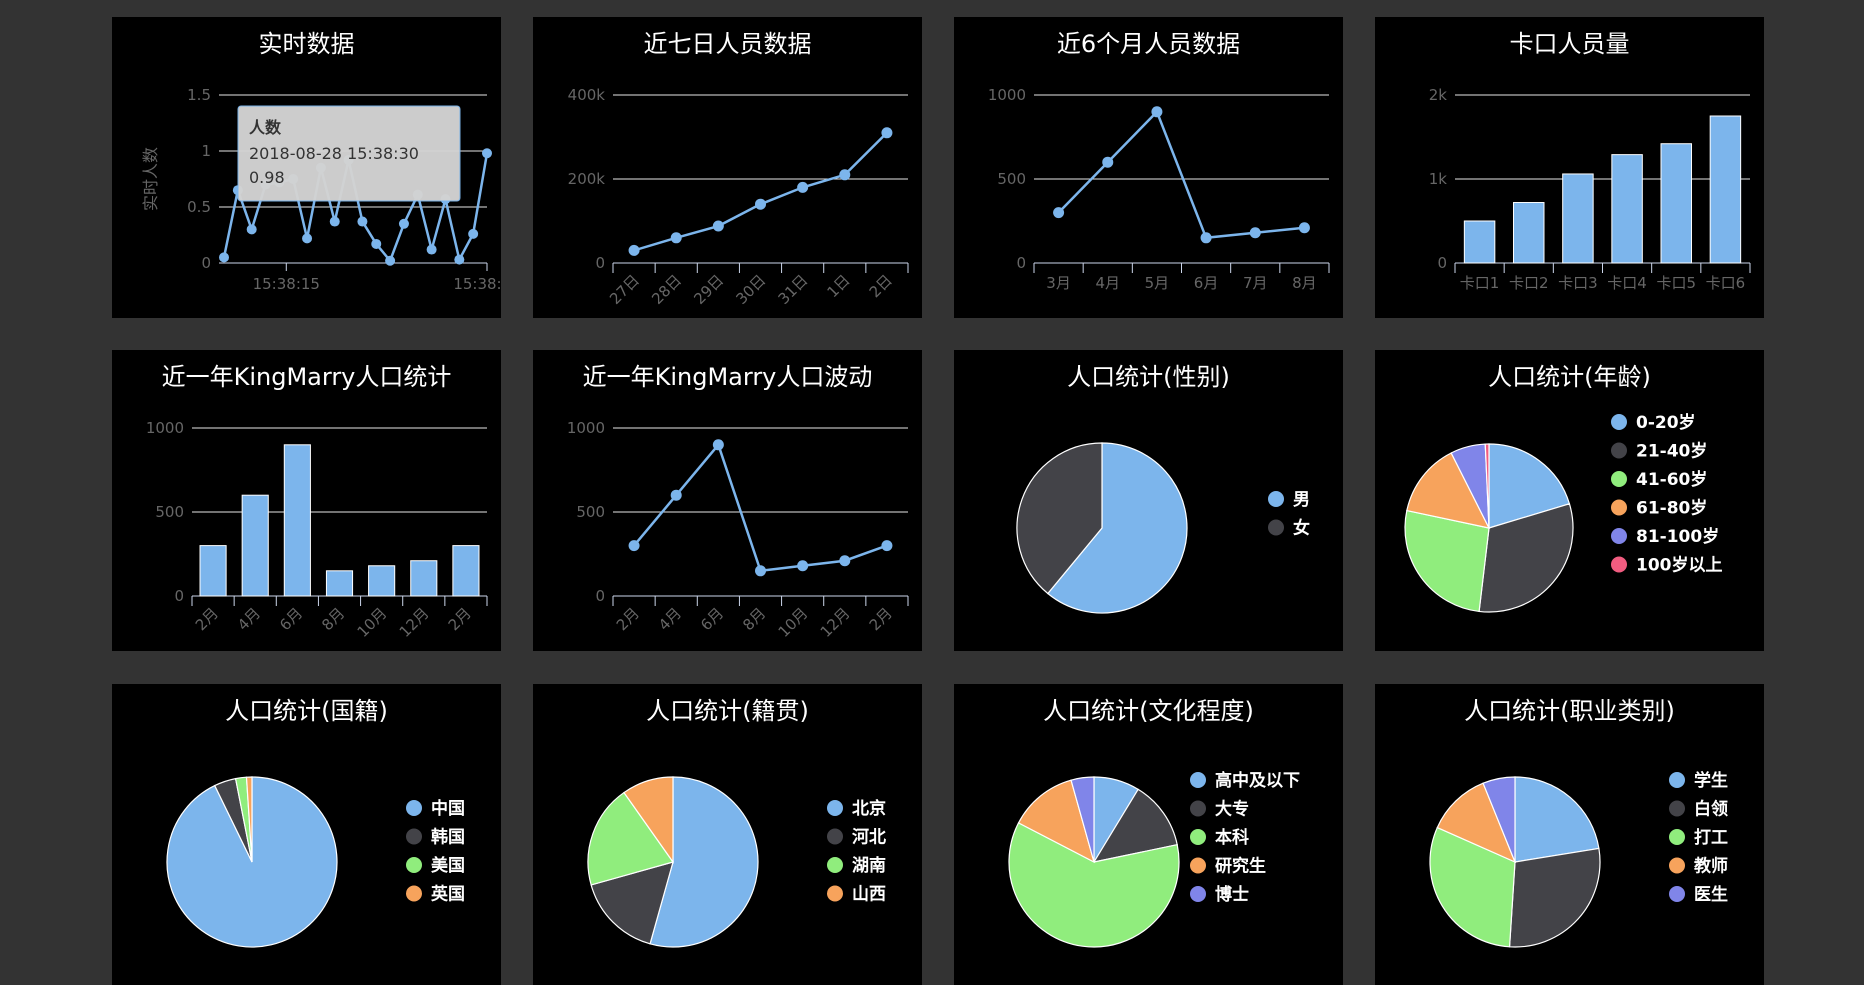  Describe the element at coordinates (1442, 263) in the screenshot. I see `y-tick-label: 0` at that location.